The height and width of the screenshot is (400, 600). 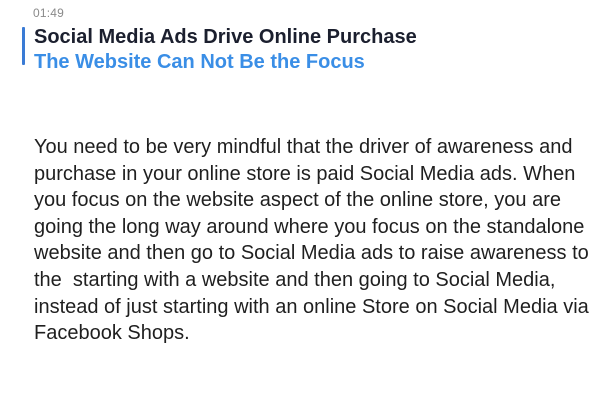 What do you see at coordinates (49, 13) in the screenshot?
I see `timestamp: 01:49` at bounding box center [49, 13].